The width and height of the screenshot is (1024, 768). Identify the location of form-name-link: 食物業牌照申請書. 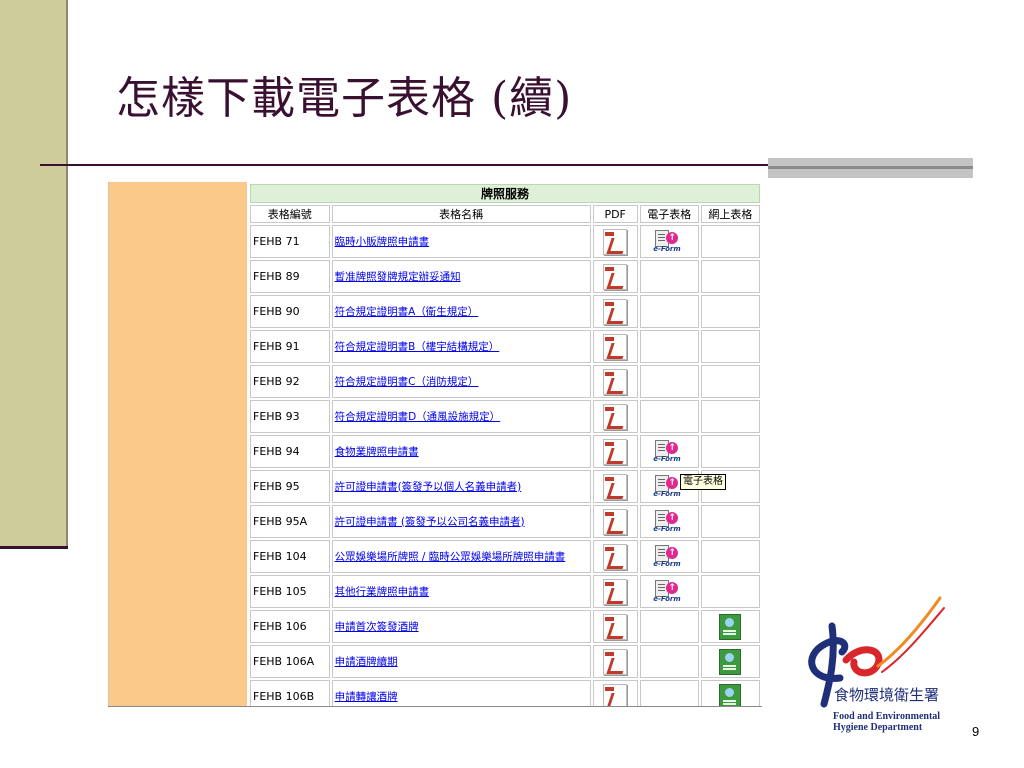
(377, 452).